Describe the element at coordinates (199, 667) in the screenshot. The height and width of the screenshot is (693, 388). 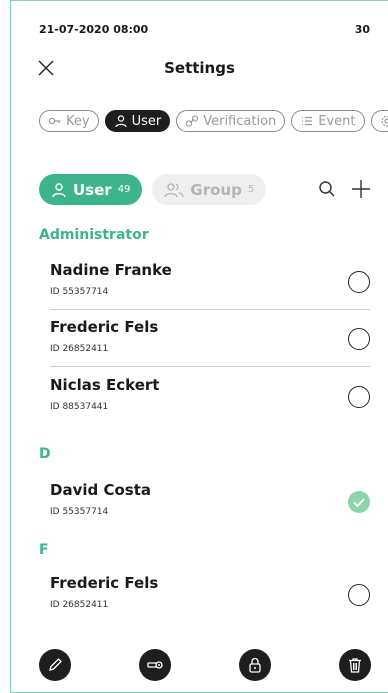
I see `bottom-toolbar` at that location.